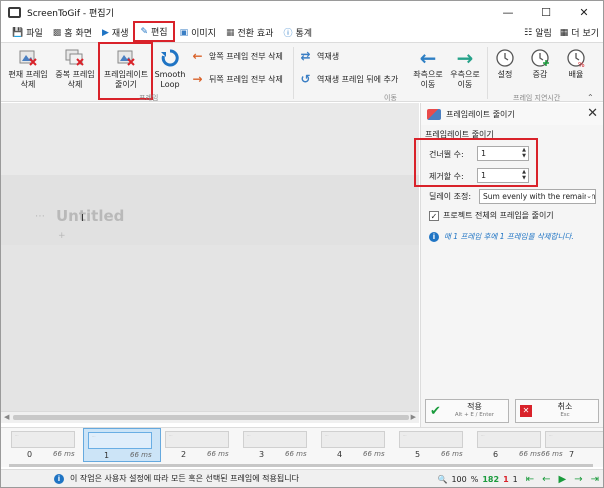 The image size is (604, 488). What do you see at coordinates (465, 67) in the screenshot?
I see `move-right-button: → 우측으로 이동` at bounding box center [465, 67].